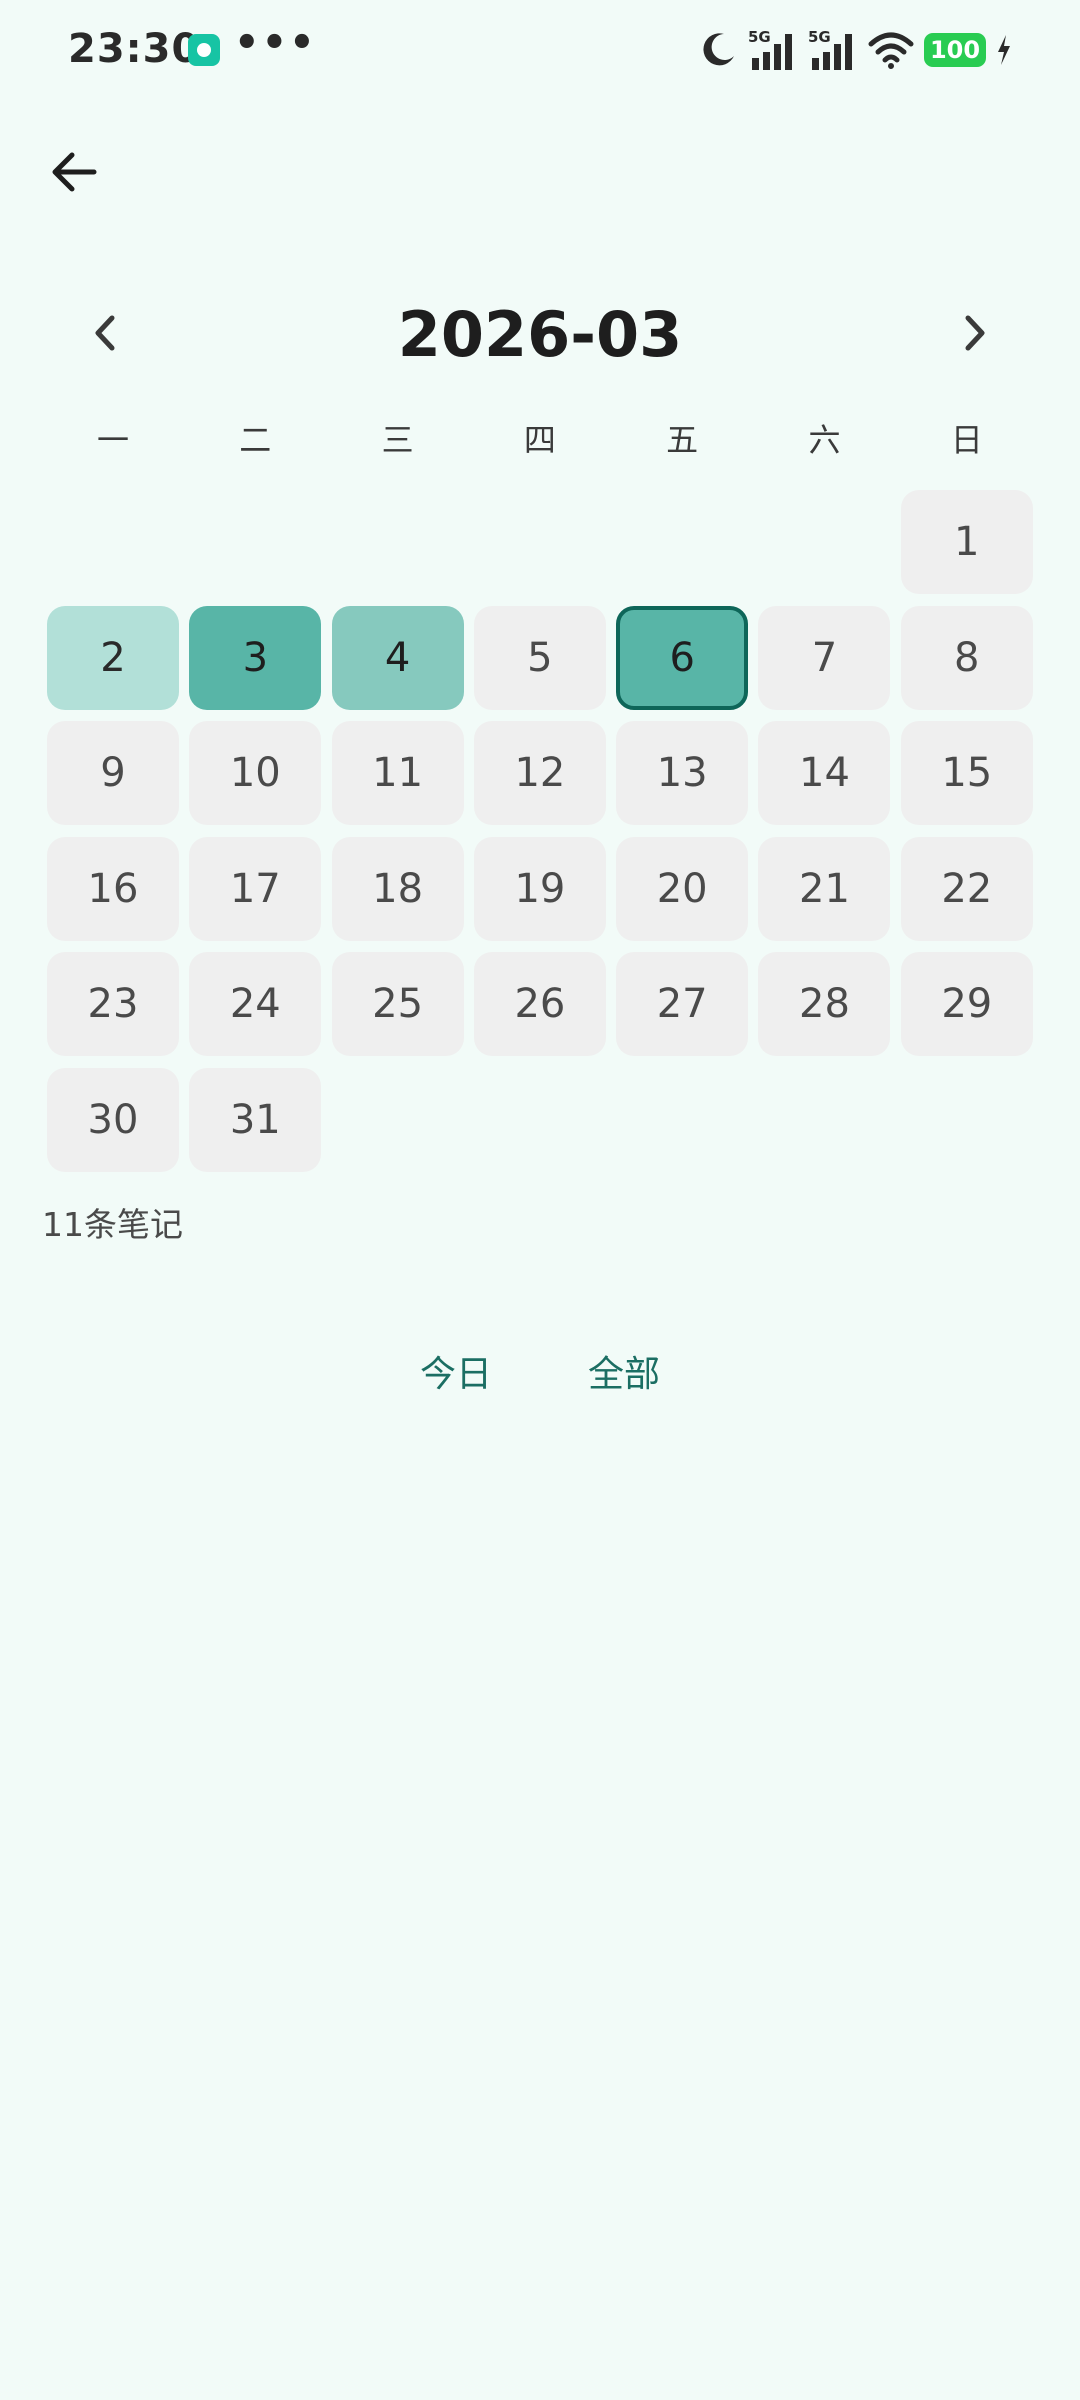  What do you see at coordinates (966, 888) in the screenshot?
I see `day-cell: 22` at bounding box center [966, 888].